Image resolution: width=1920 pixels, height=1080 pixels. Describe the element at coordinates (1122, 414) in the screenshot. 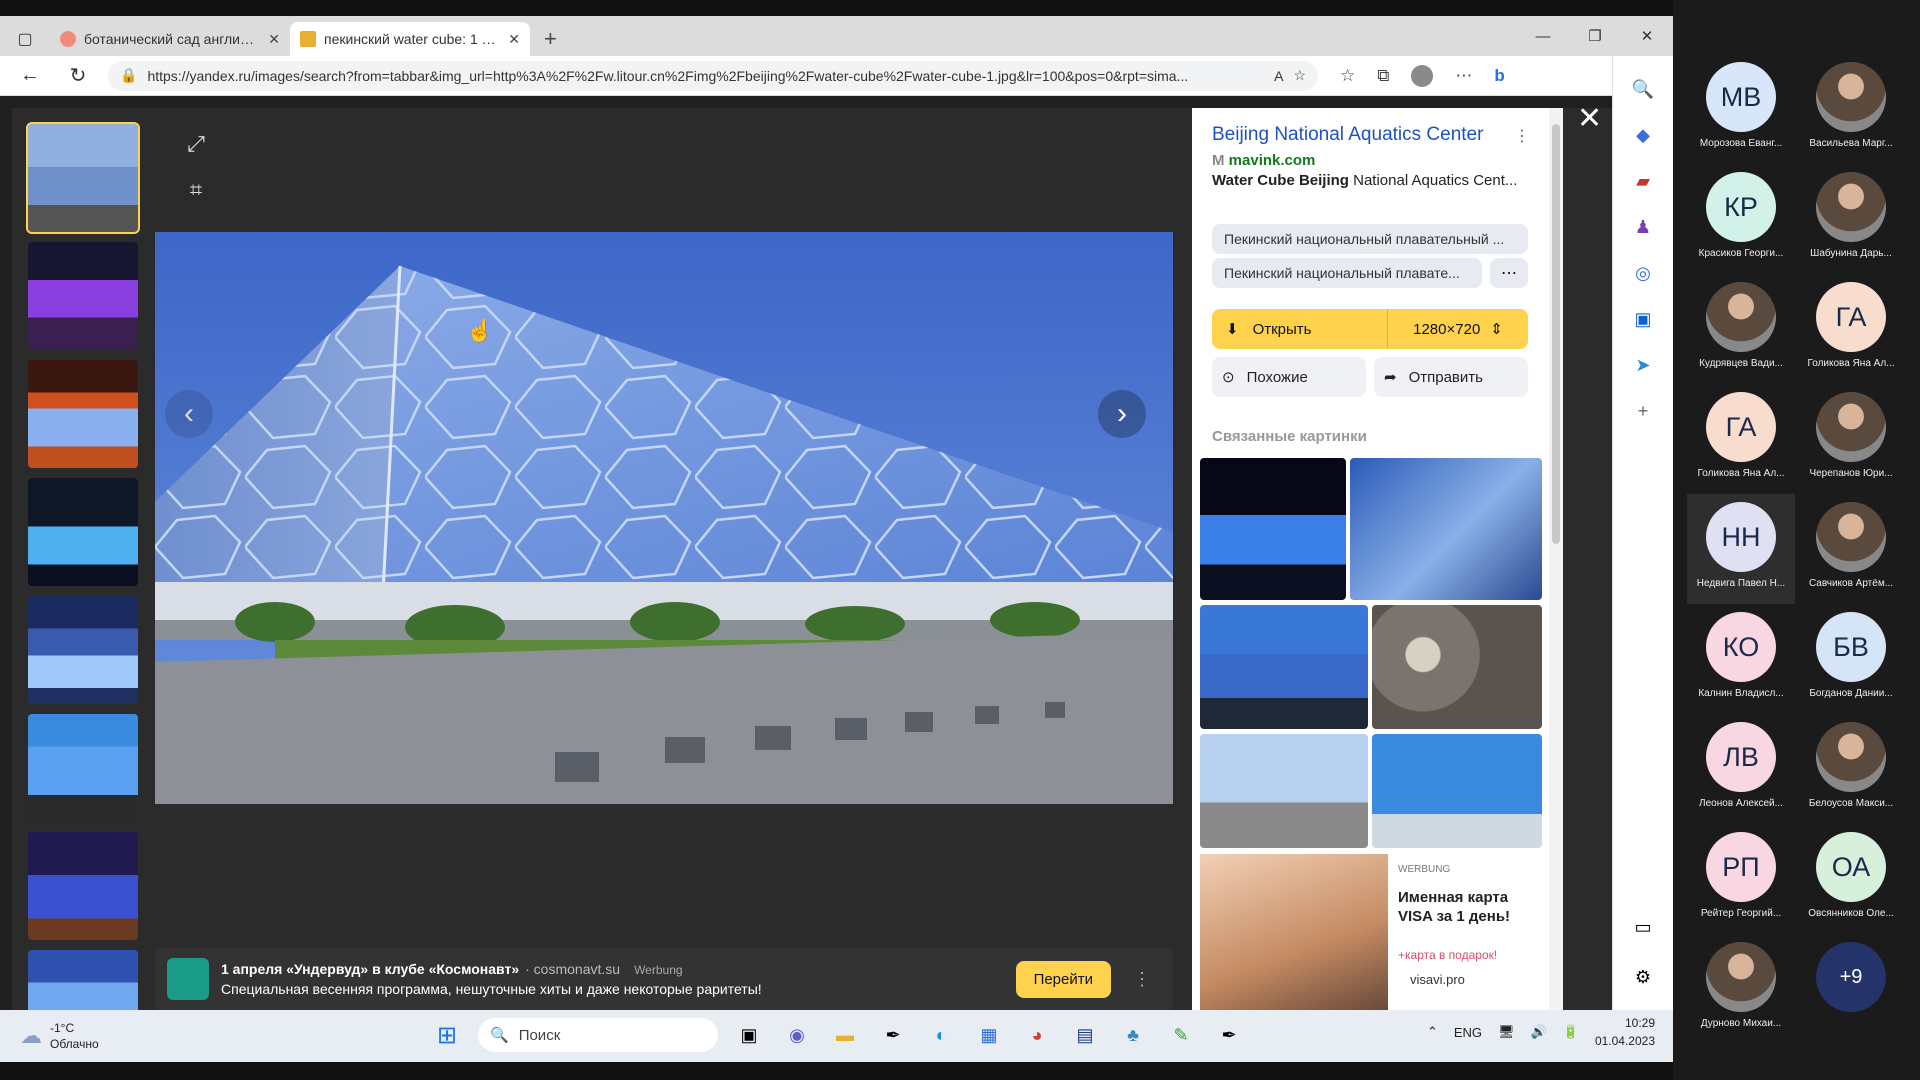

I see `next-image-button: ›` at that location.